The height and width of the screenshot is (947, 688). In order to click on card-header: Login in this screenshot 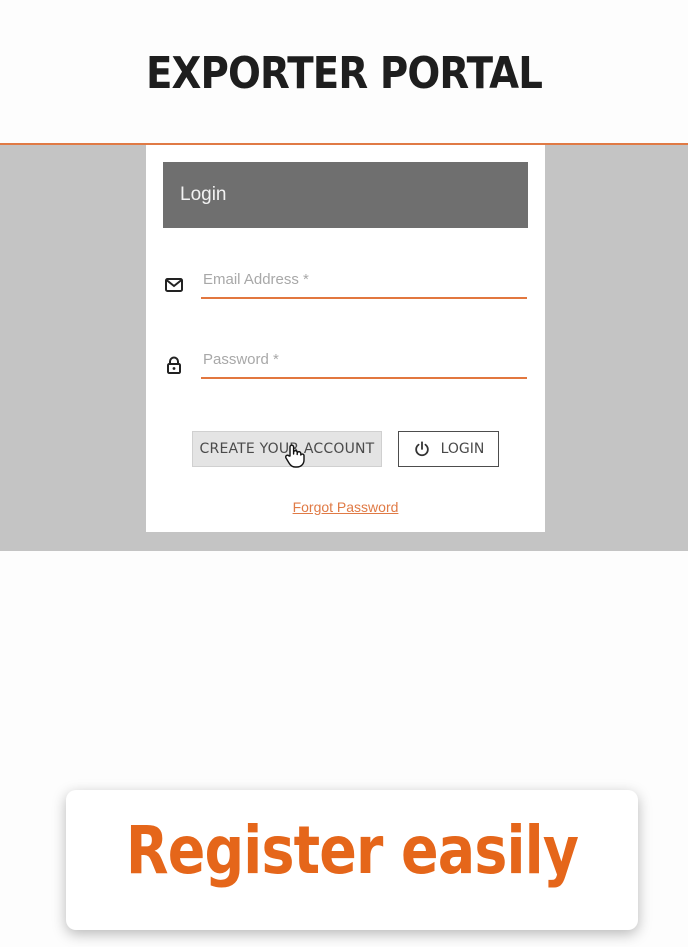, I will do `click(345, 195)`.